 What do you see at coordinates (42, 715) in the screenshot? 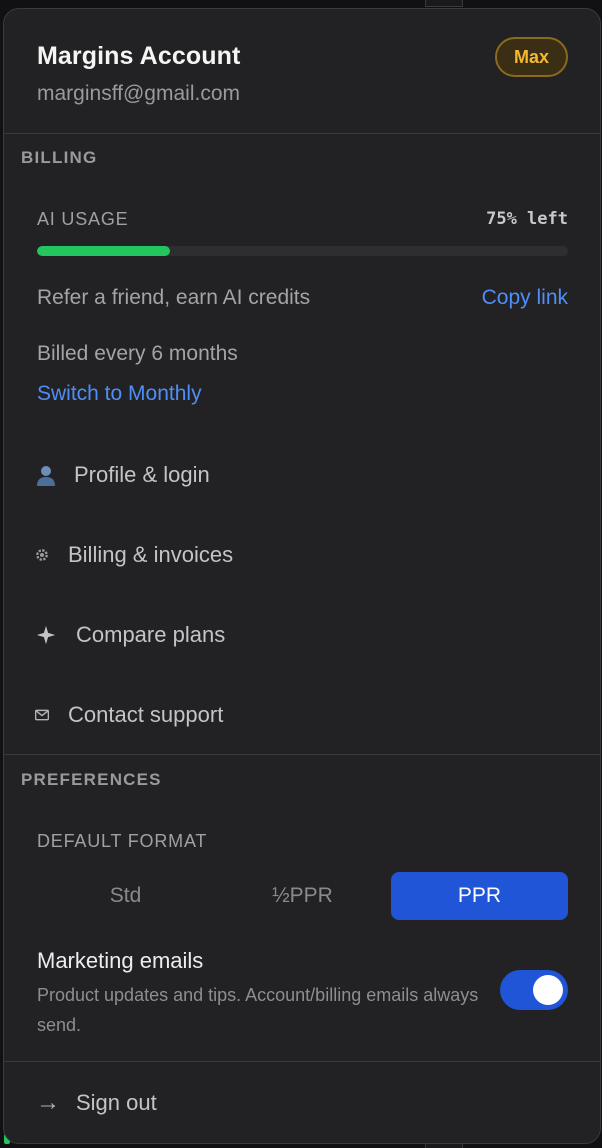
I see `envelope-icon` at bounding box center [42, 715].